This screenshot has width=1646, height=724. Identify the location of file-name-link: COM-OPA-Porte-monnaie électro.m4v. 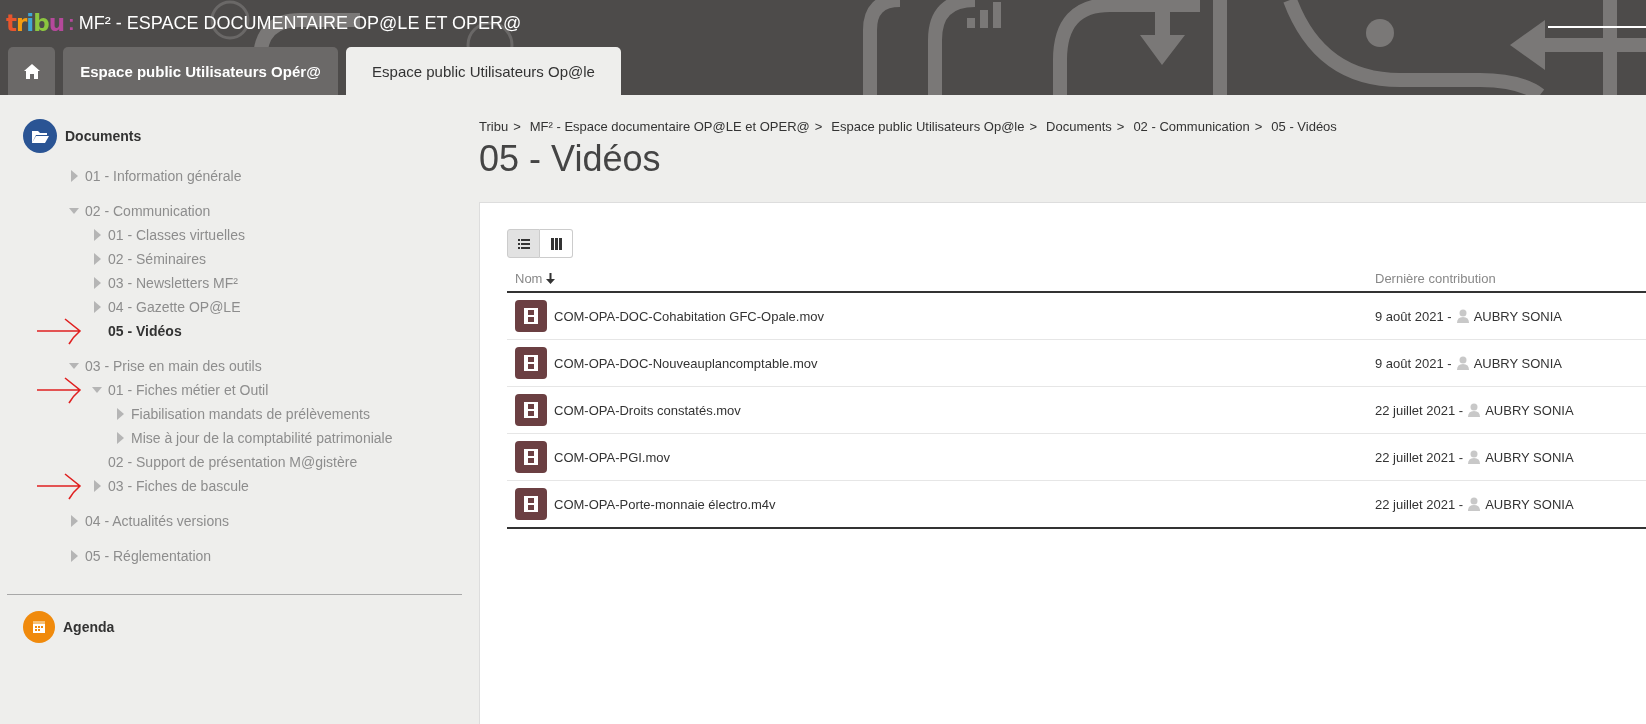
(665, 504).